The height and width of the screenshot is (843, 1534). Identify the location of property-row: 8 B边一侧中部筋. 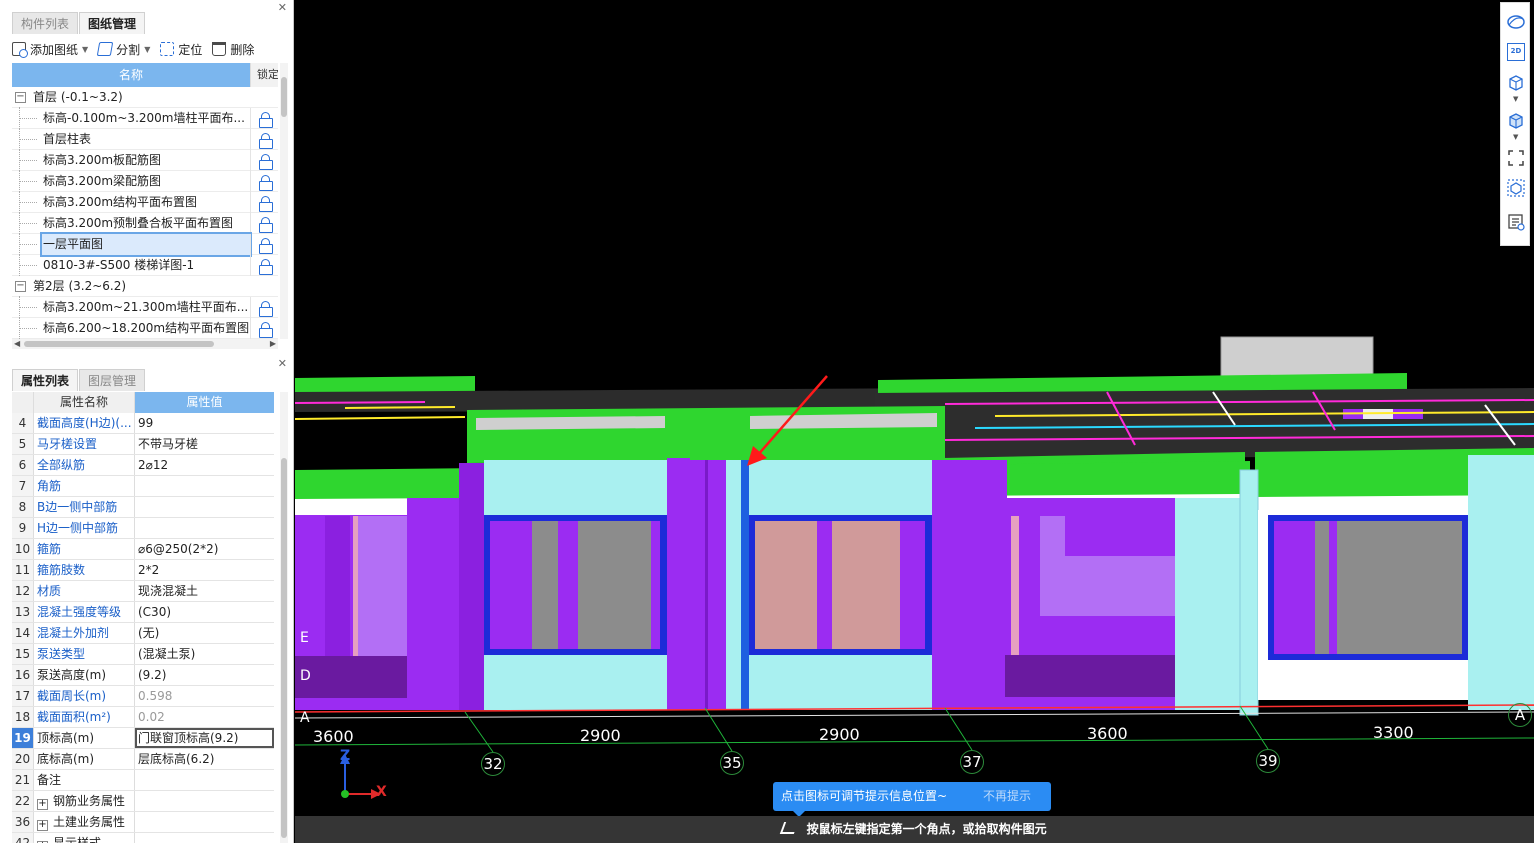
(143, 507).